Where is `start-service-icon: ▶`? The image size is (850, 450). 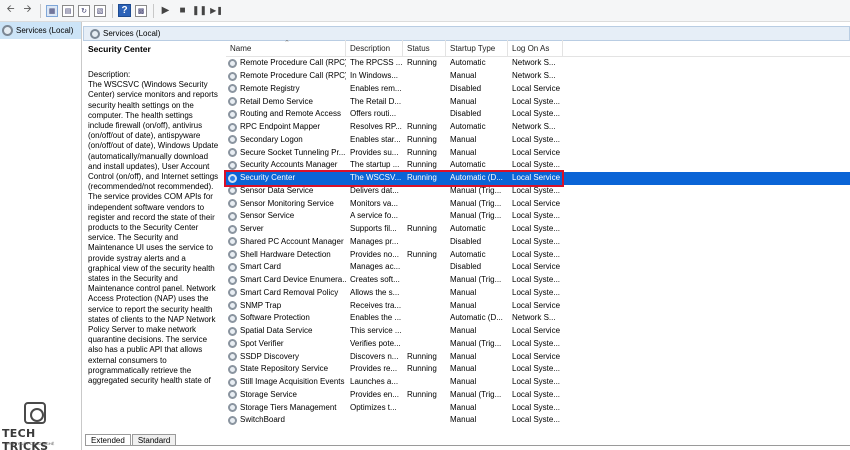
start-service-icon: ▶ is located at coordinates (165, 10).